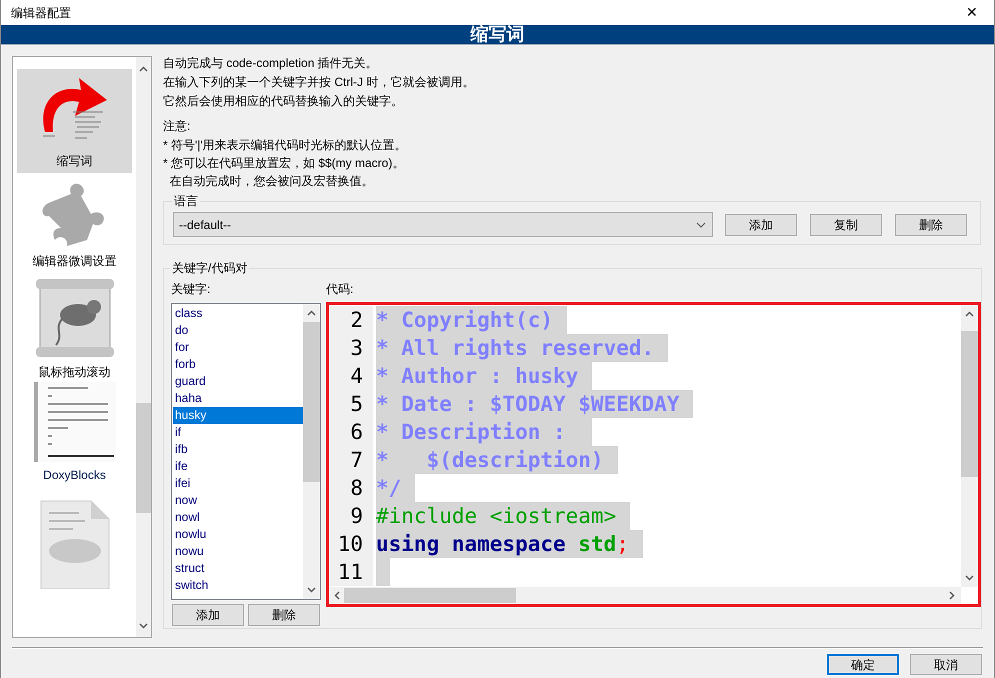 Image resolution: width=995 pixels, height=678 pixels. I want to click on code-token: * Date : $TODAY $WEEKDAY, so click(528, 404).